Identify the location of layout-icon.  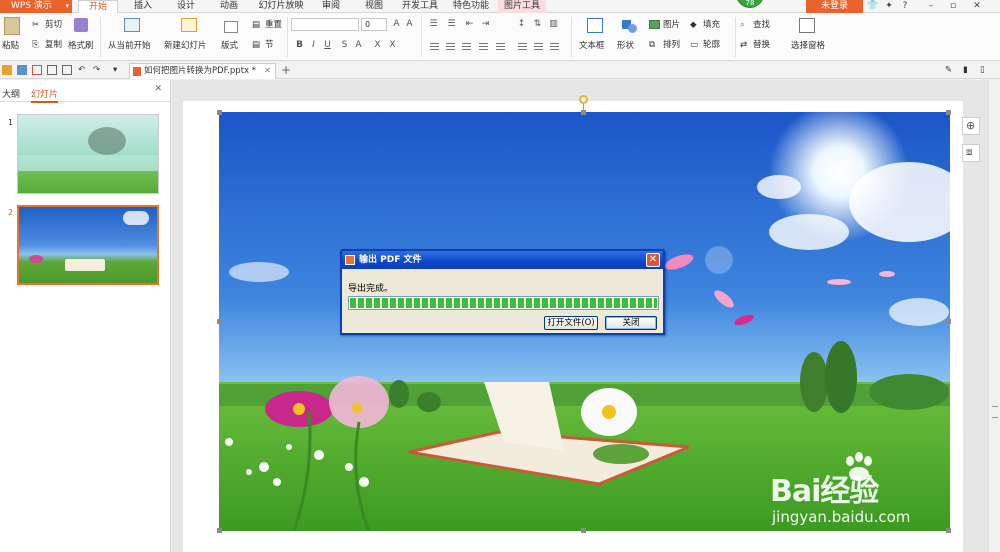
(231, 27).